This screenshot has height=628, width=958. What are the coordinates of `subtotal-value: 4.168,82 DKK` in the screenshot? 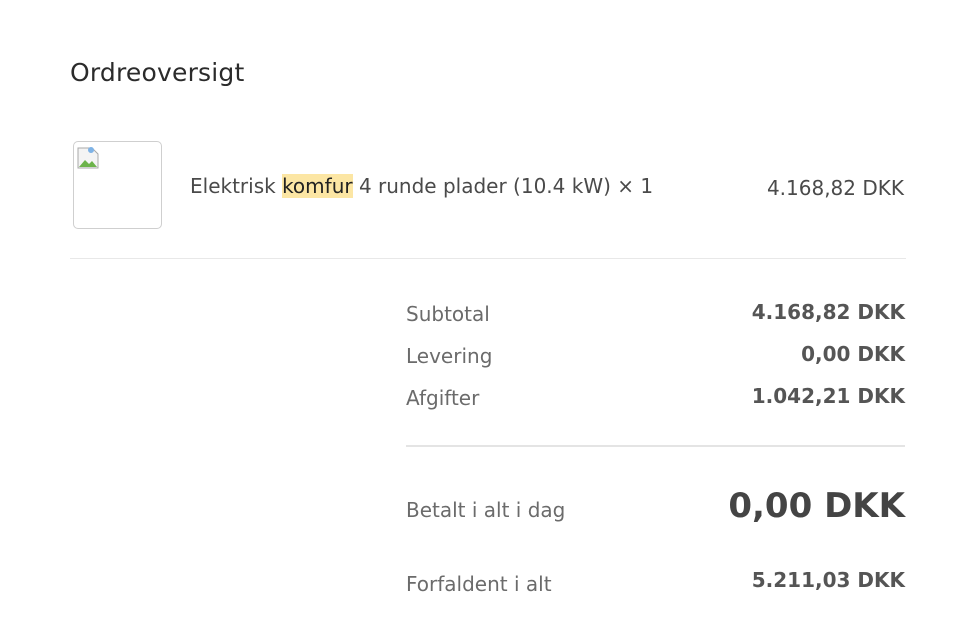 It's located at (828, 312).